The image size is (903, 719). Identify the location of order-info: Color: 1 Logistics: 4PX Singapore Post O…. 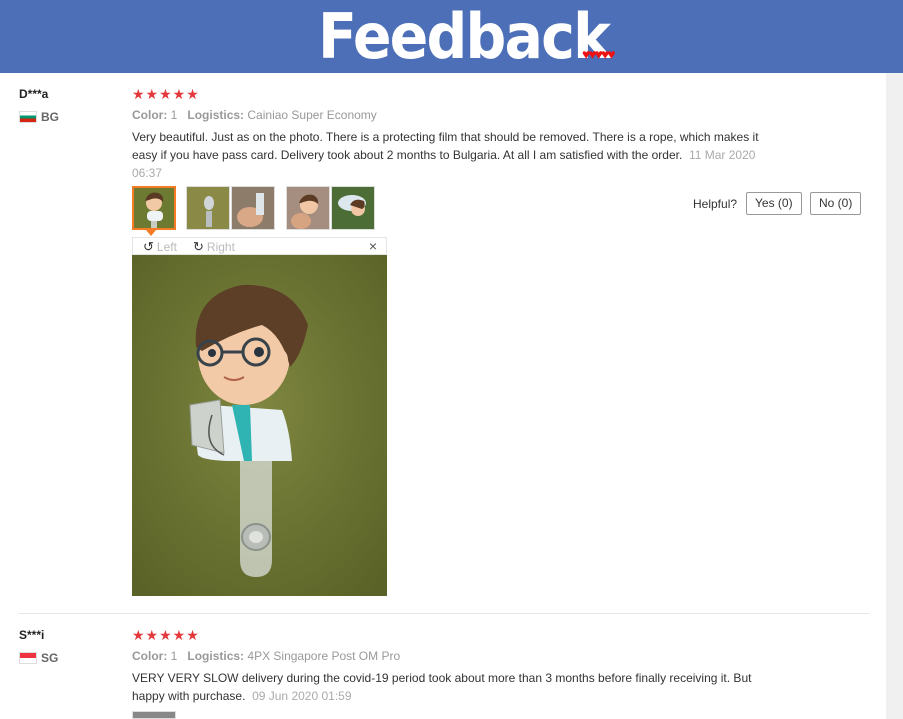
(266, 656).